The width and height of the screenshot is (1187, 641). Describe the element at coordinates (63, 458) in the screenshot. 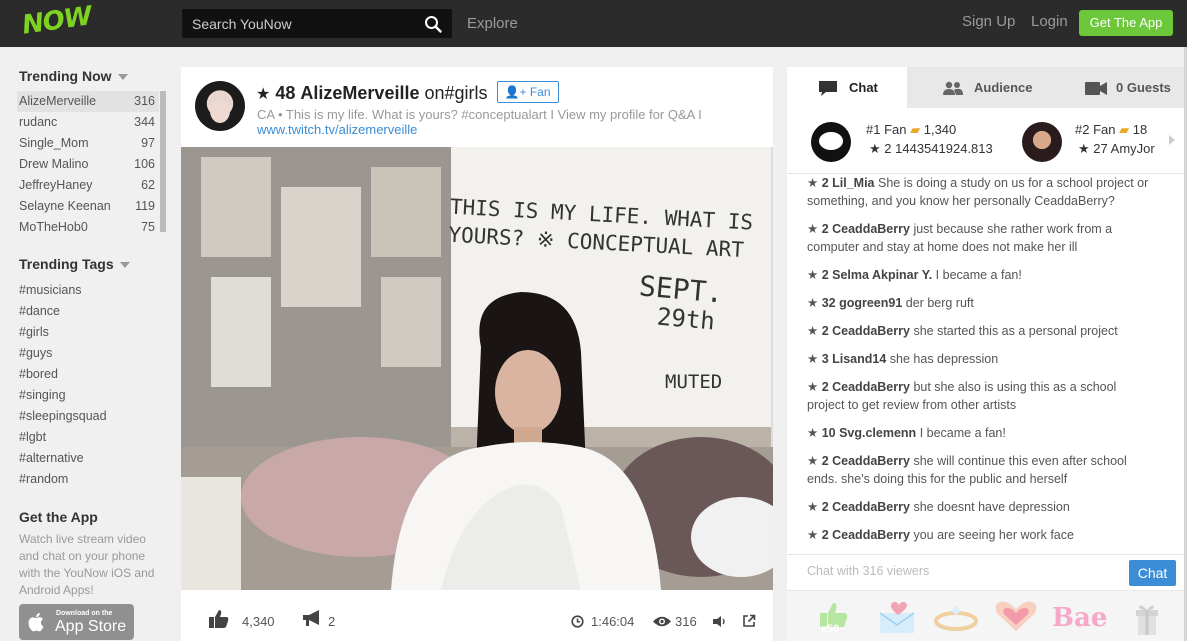

I see `tag-link: #alternative` at that location.